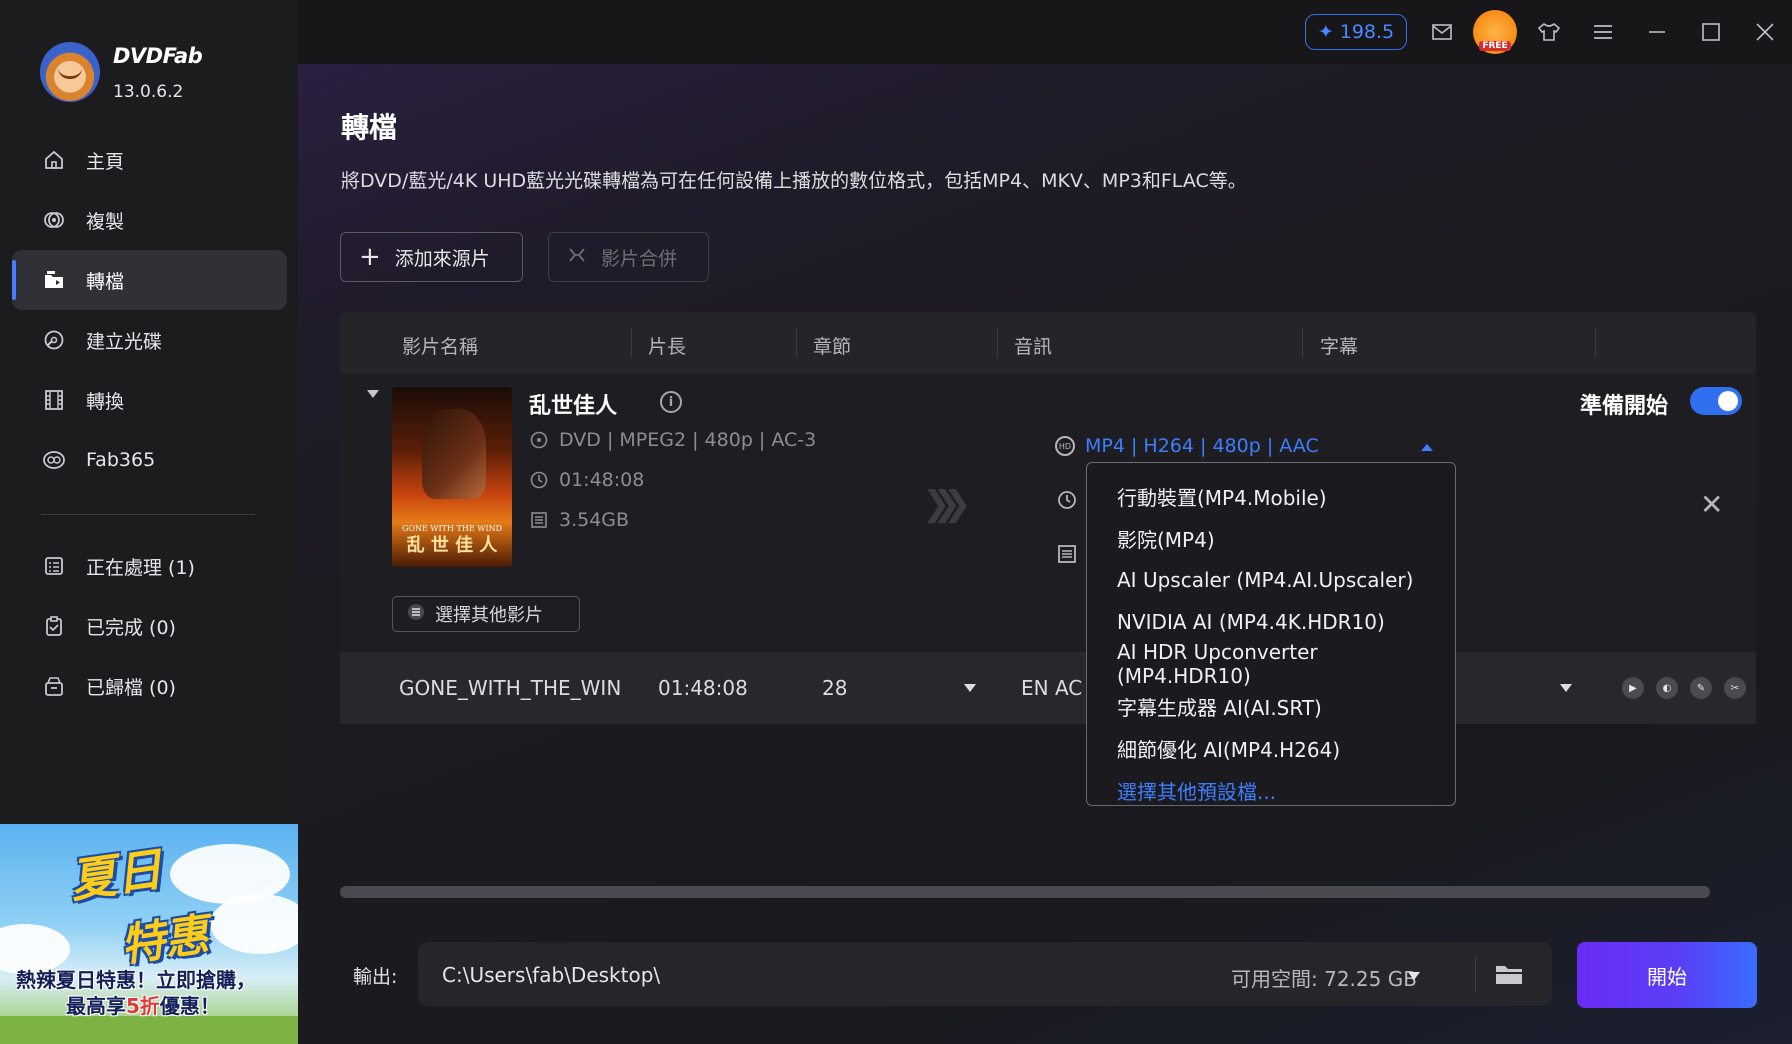  What do you see at coordinates (1566, 688) in the screenshot?
I see `subtitle-dropdown-icon` at bounding box center [1566, 688].